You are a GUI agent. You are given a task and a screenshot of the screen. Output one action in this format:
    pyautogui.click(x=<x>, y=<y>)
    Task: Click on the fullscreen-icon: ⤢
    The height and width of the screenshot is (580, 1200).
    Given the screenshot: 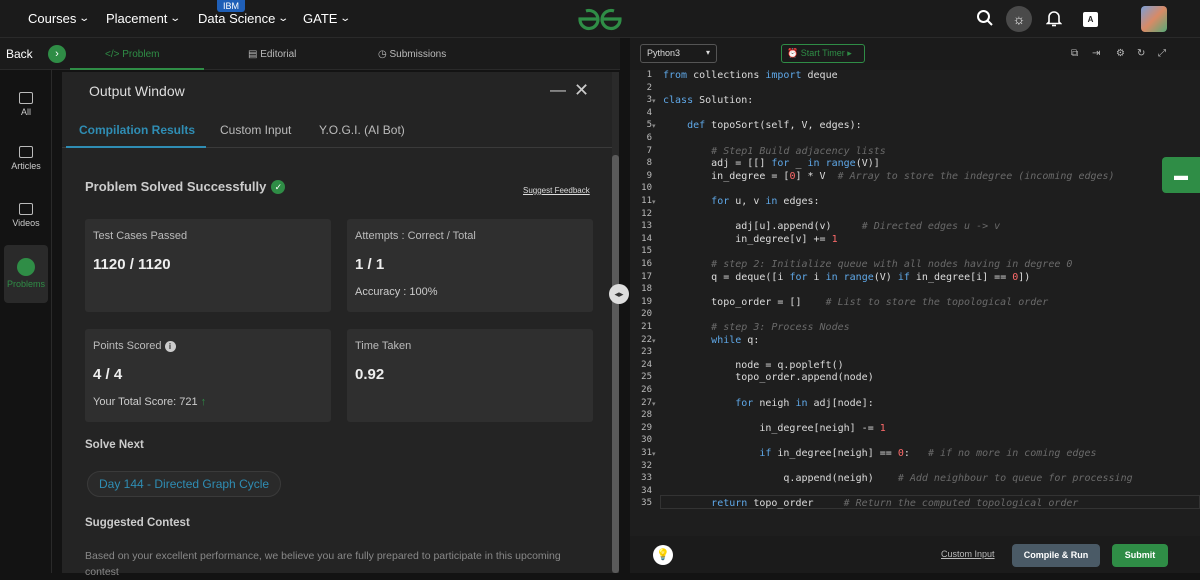 What is the action you would take?
    pyautogui.click(x=1162, y=53)
    